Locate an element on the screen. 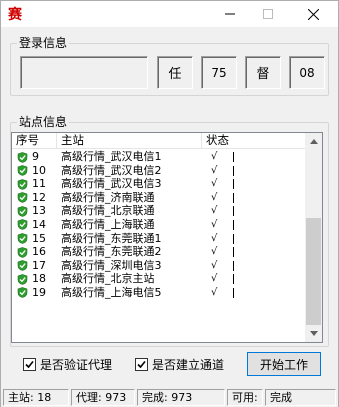  list-item: 11 高级行情_武汉电信3 √ is located at coordinates (158, 184).